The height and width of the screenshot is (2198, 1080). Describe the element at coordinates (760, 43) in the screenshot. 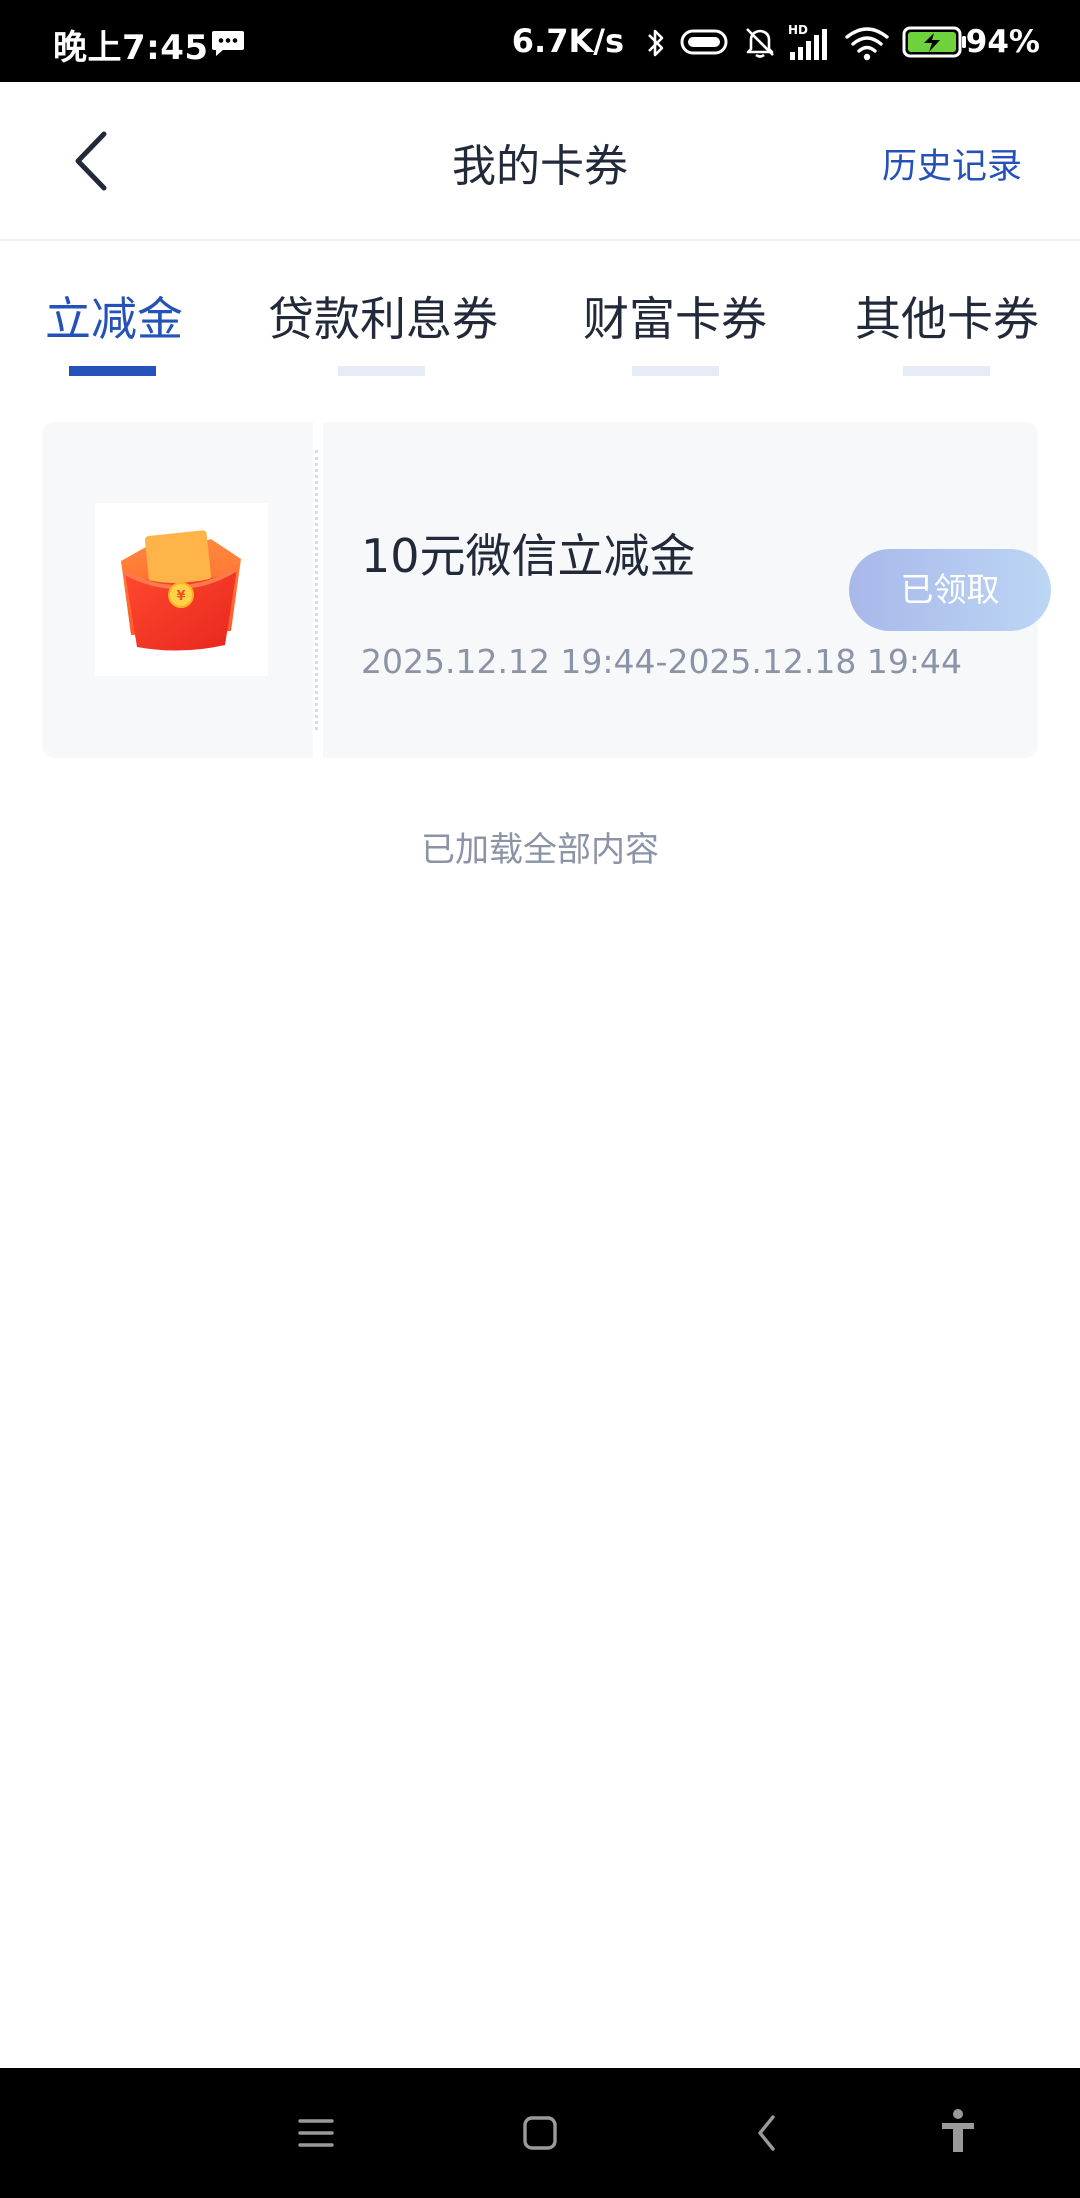

I see `mute-bell-icon` at that location.